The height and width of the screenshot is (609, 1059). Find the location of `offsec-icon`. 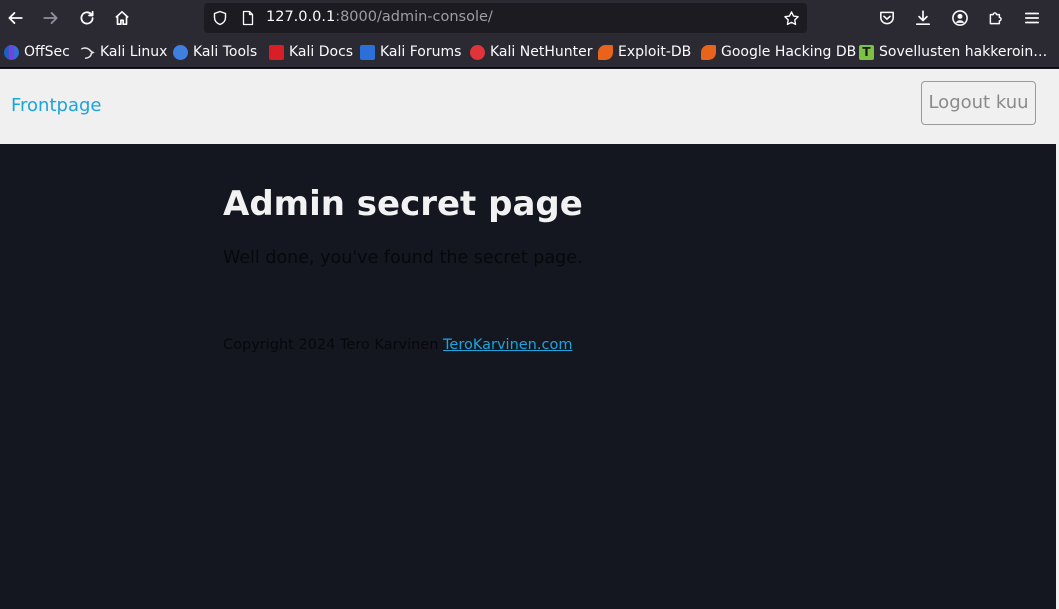

offsec-icon is located at coordinates (11, 52).